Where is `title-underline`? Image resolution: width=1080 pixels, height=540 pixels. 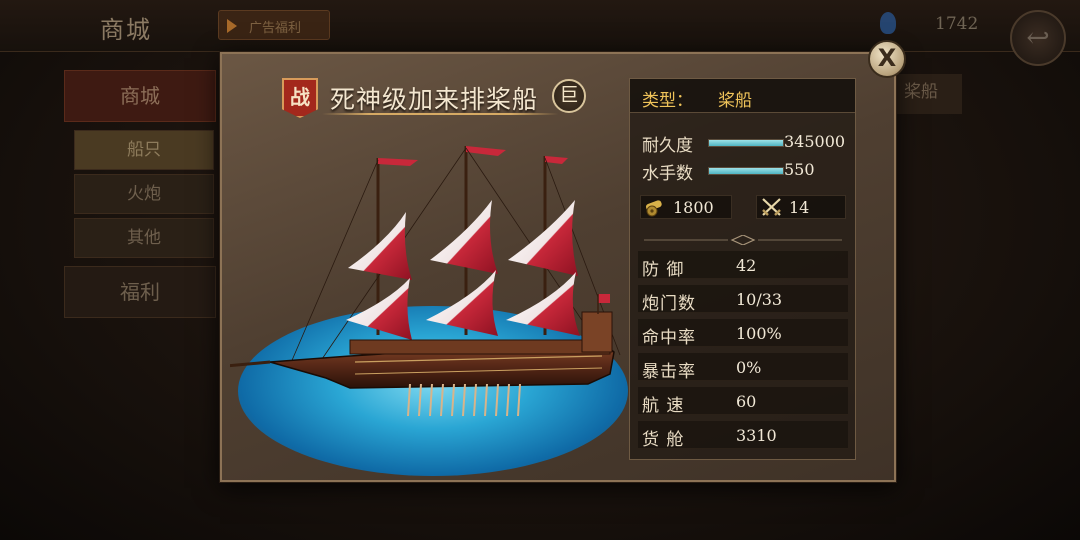
title-underline is located at coordinates (440, 114).